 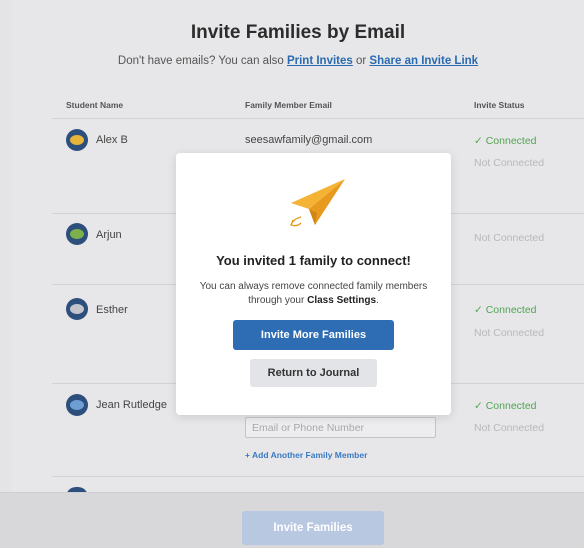 I want to click on modal-title: You invited 1 family to connect!, so click(x=313, y=260).